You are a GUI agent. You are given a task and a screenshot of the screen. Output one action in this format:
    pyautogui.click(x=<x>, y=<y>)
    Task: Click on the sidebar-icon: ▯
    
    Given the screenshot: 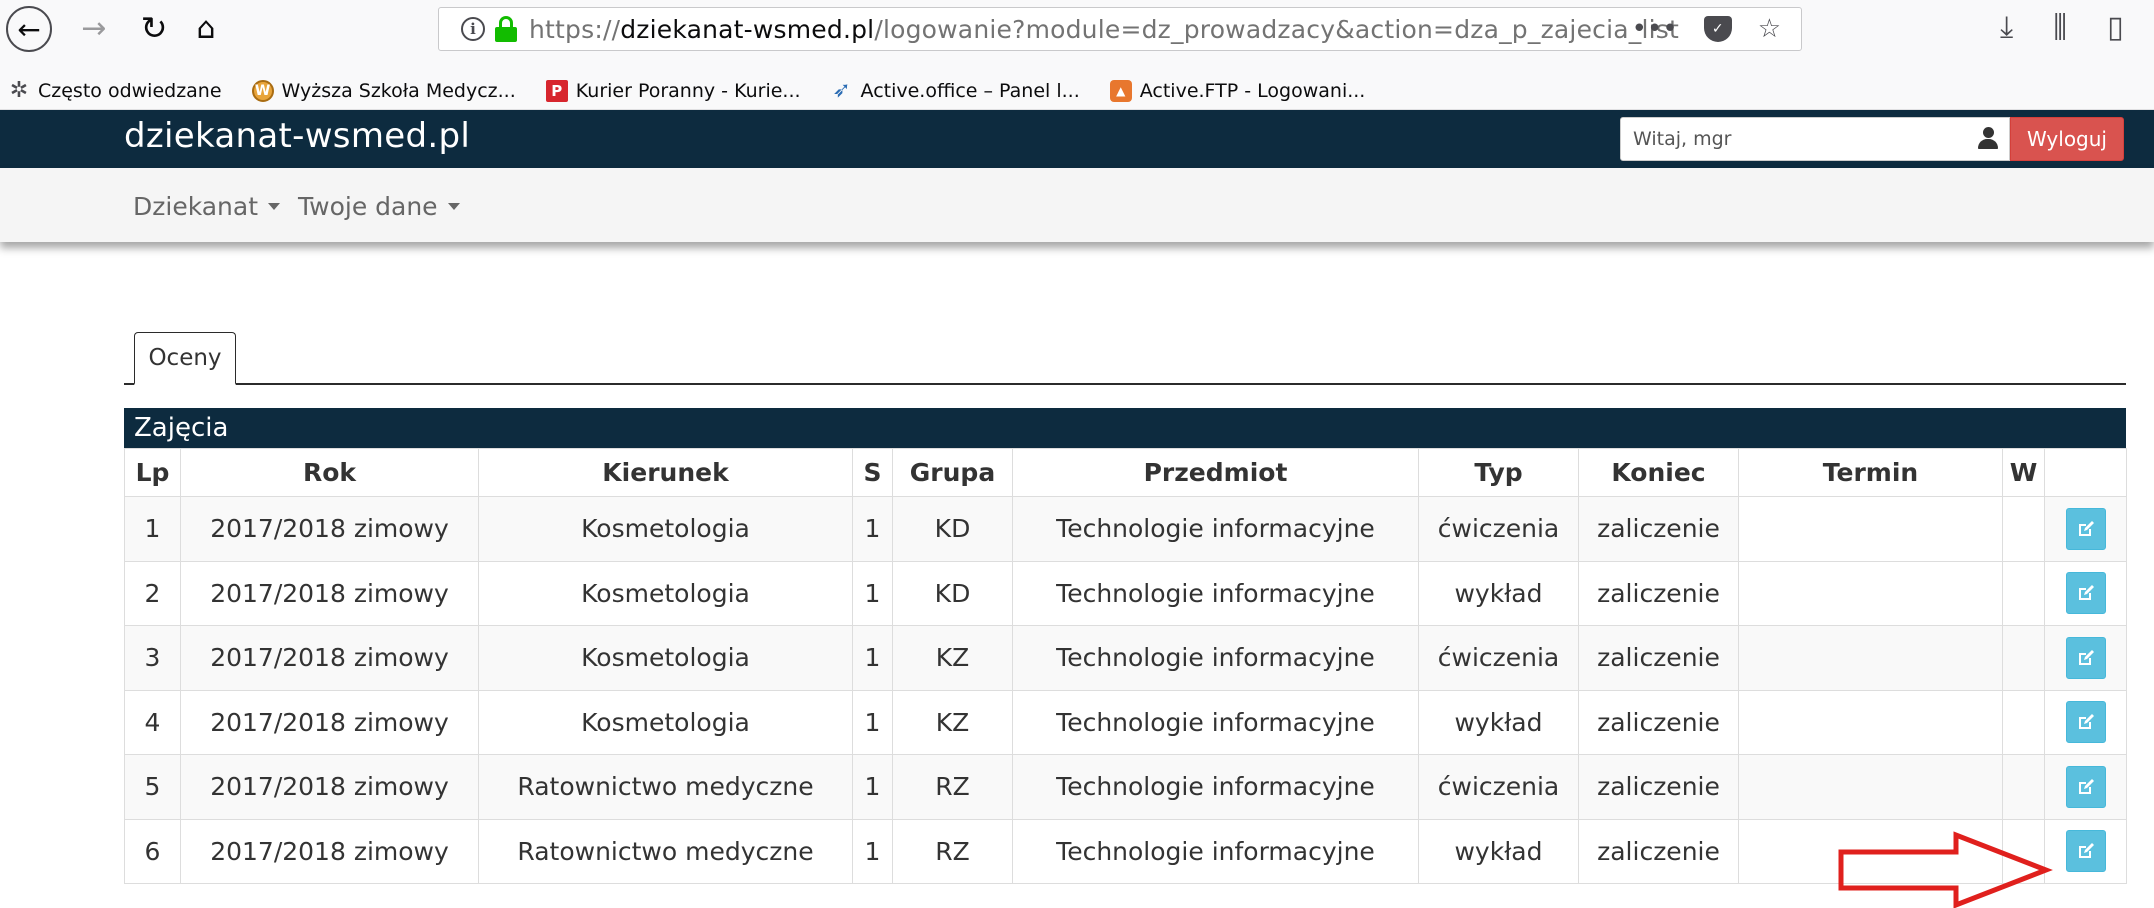 What is the action you would take?
    pyautogui.click(x=2115, y=27)
    